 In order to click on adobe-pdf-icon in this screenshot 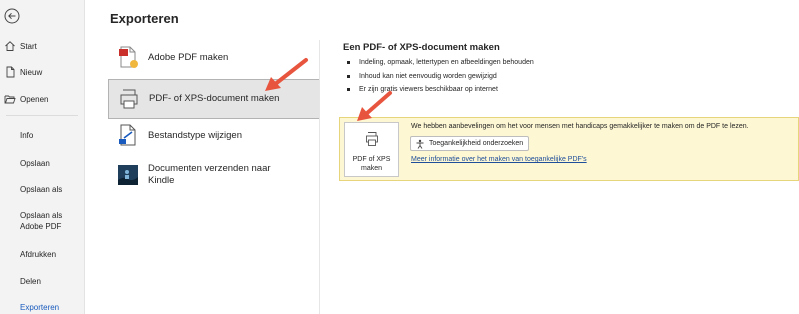, I will do `click(128, 57)`.